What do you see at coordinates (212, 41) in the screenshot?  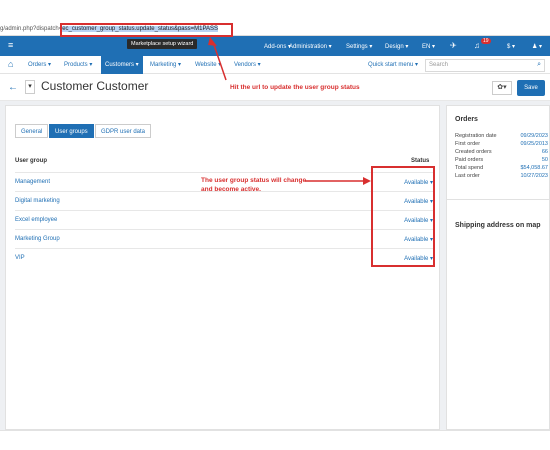 I see `url-arrowhead` at bounding box center [212, 41].